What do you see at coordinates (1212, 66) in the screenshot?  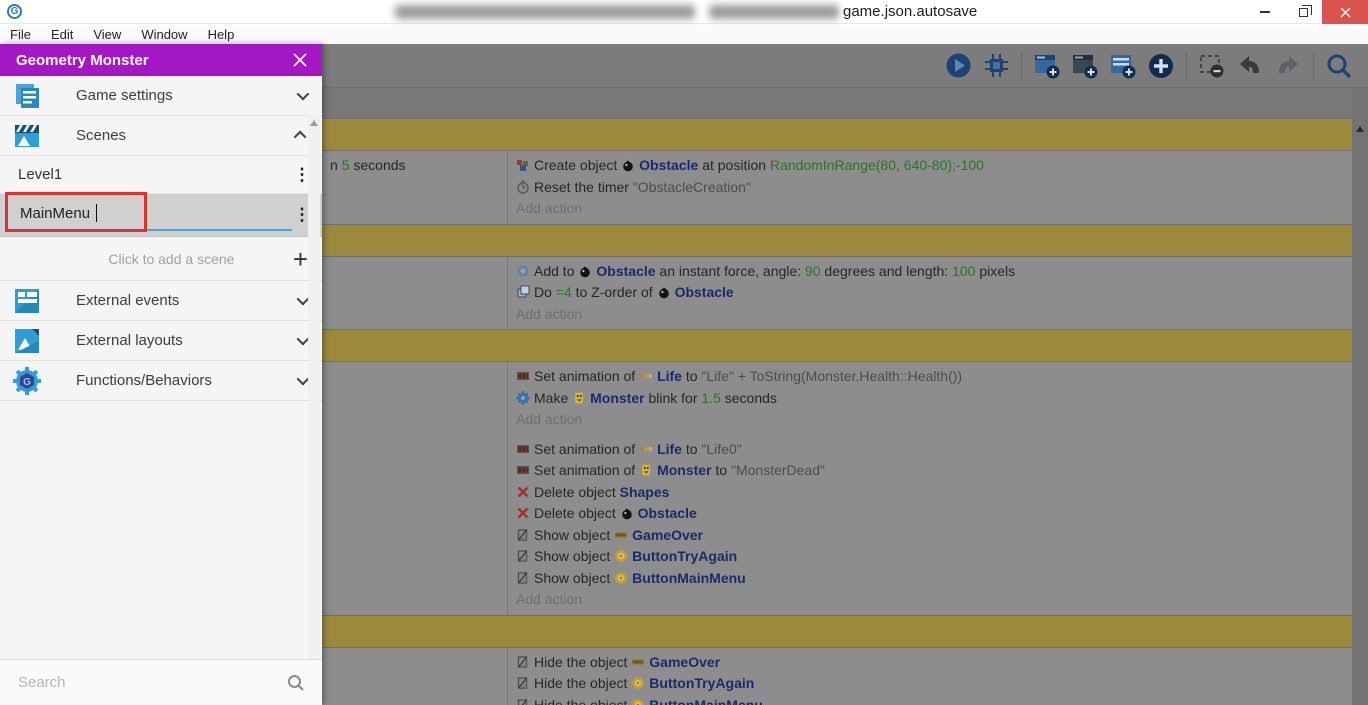 I see `delete-event-button` at bounding box center [1212, 66].